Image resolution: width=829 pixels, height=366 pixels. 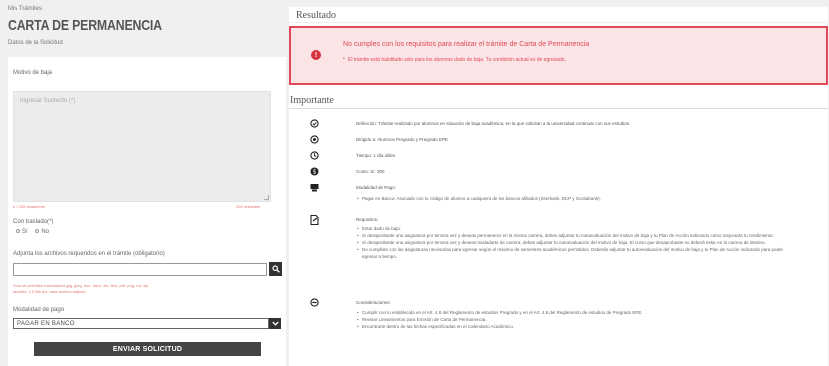 I want to click on motivo-placeholder: Ingresar Sustento (*), so click(x=48, y=101).